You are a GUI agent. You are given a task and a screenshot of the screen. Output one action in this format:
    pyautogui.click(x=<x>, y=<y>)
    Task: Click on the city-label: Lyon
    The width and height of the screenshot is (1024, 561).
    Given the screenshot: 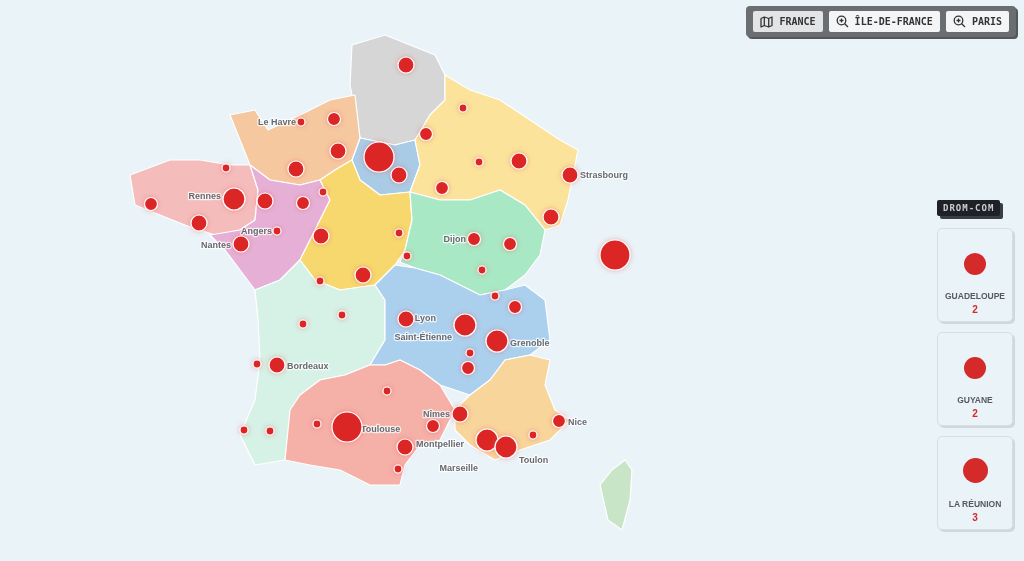 What is the action you would take?
    pyautogui.click(x=425, y=318)
    